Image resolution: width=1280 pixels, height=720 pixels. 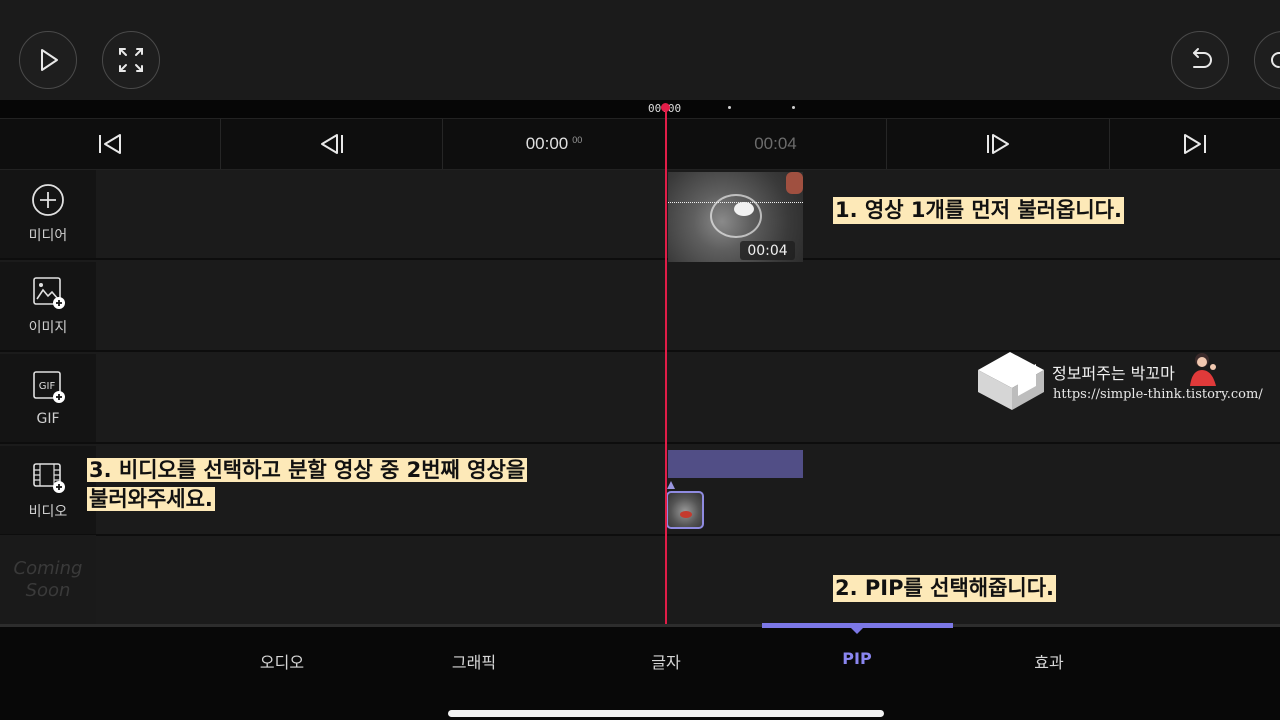 I want to click on skip-end-icon, so click(x=1195, y=144).